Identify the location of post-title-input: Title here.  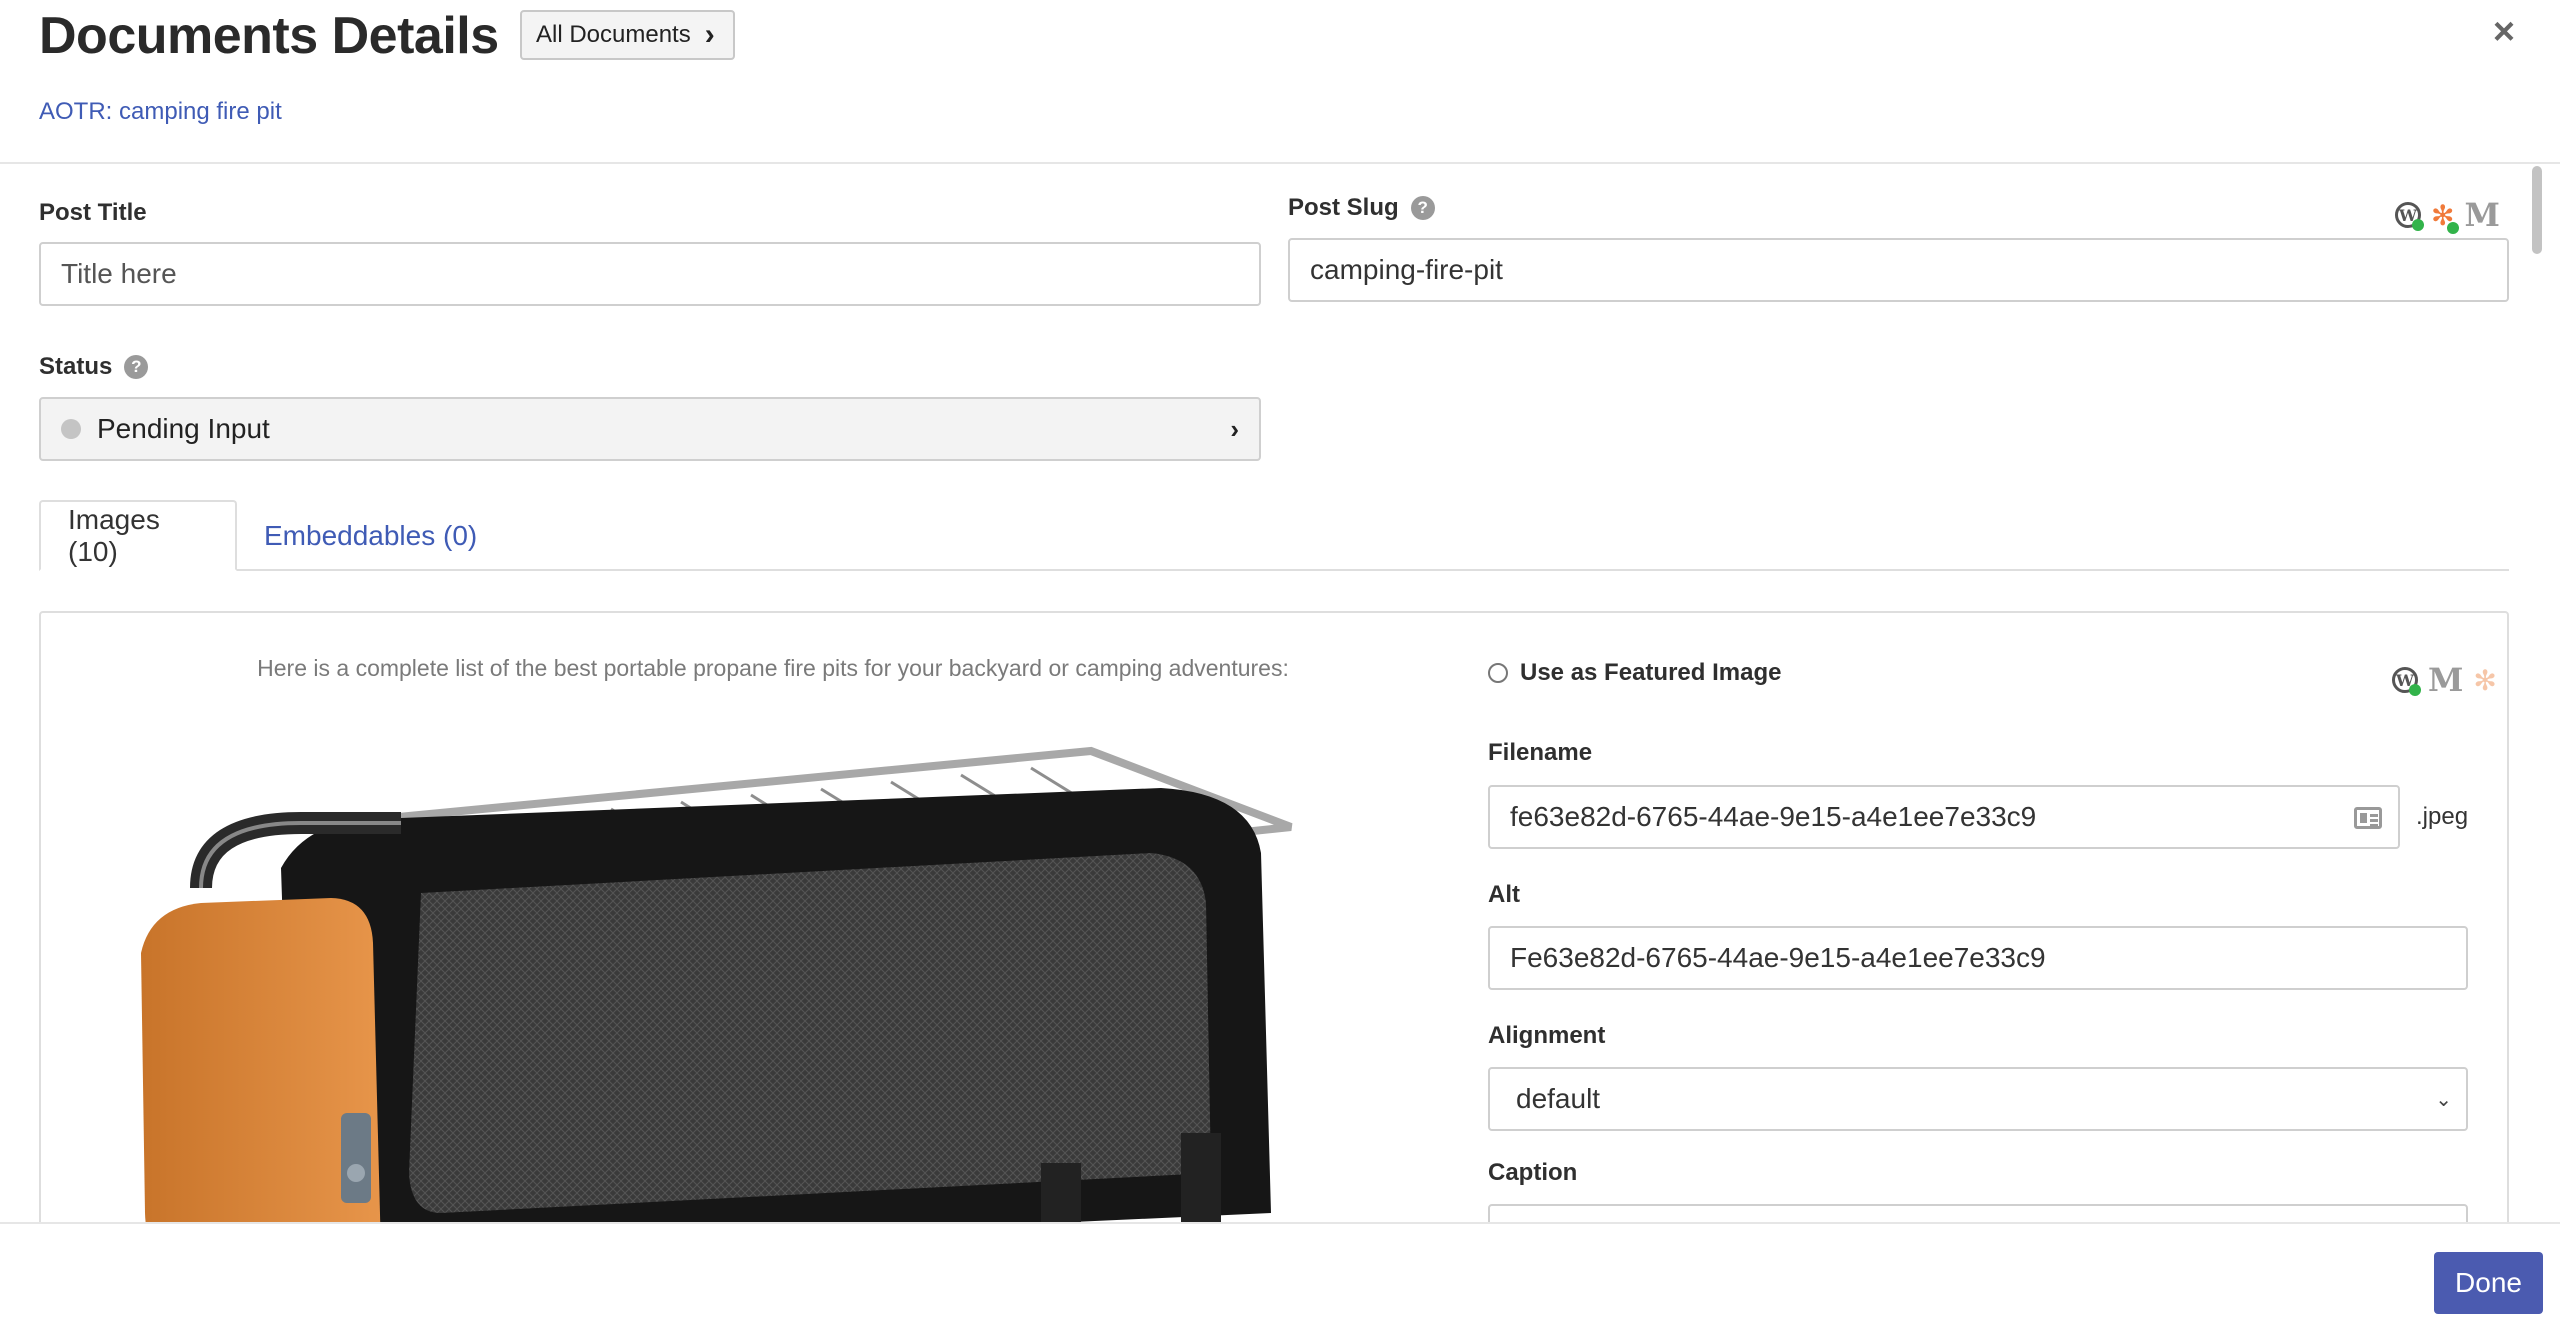
(650, 274).